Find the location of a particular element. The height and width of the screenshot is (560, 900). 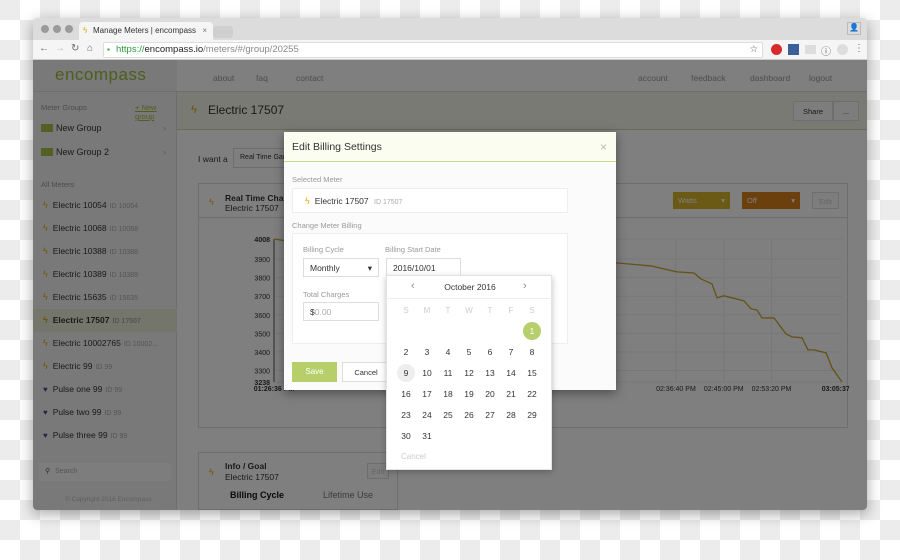

cancel-button: Cancel is located at coordinates (366, 372).